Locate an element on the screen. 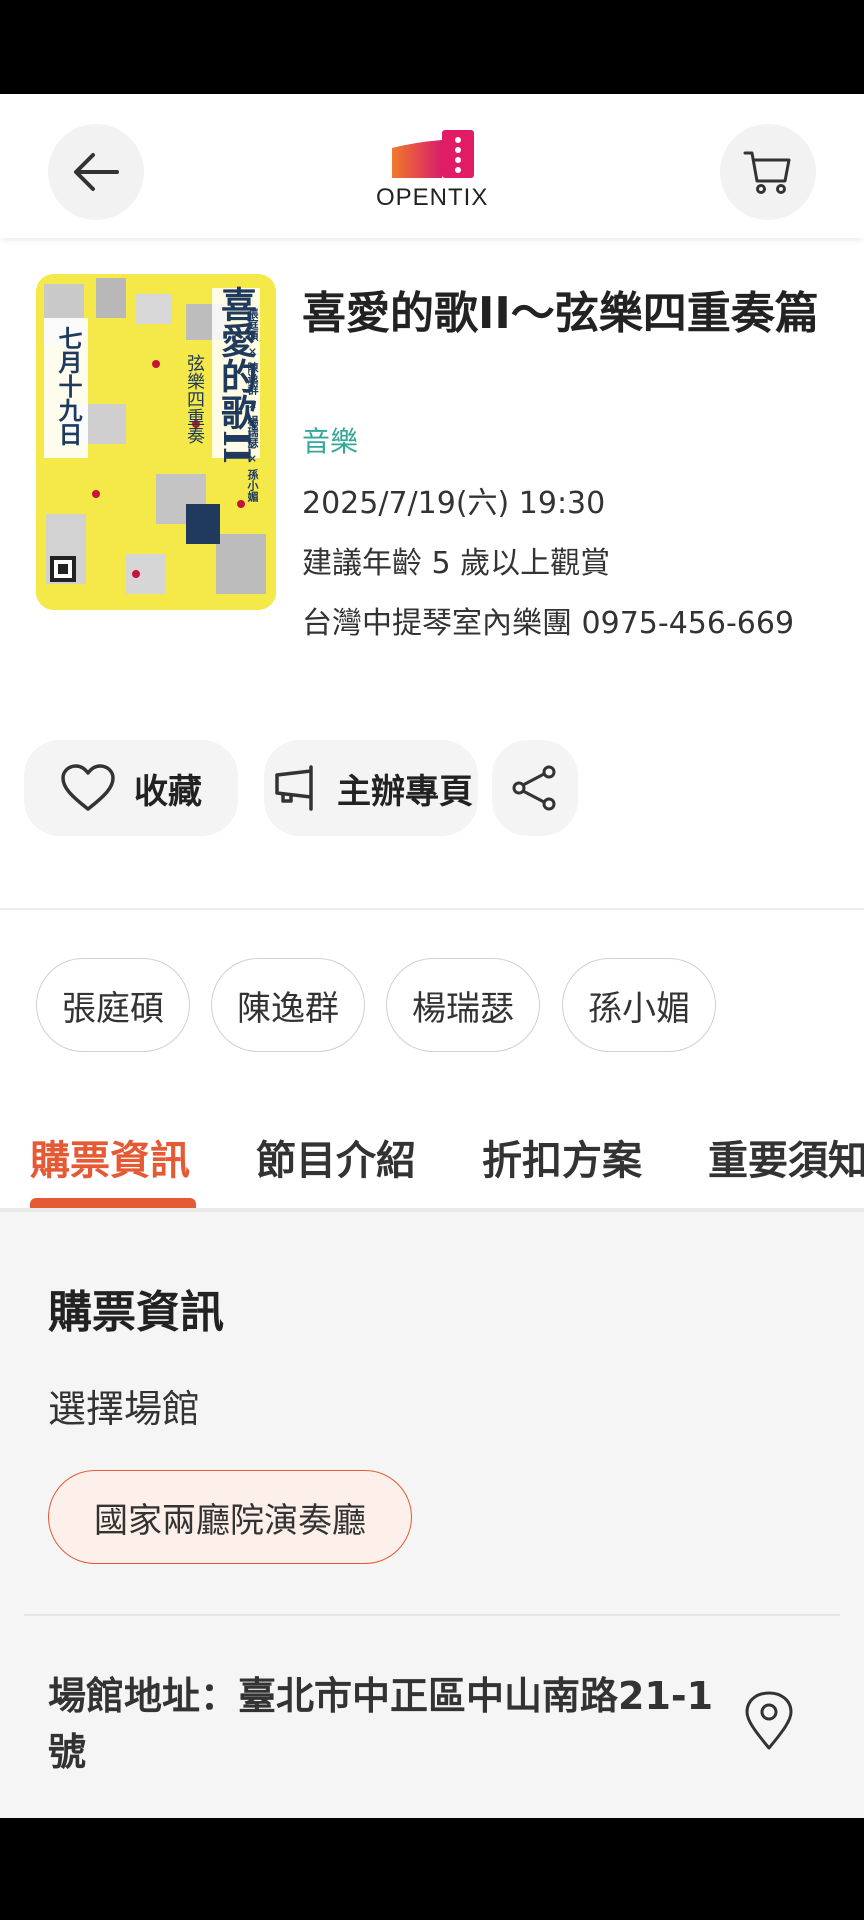  performer-chip: 張庭碩 is located at coordinates (113, 1005).